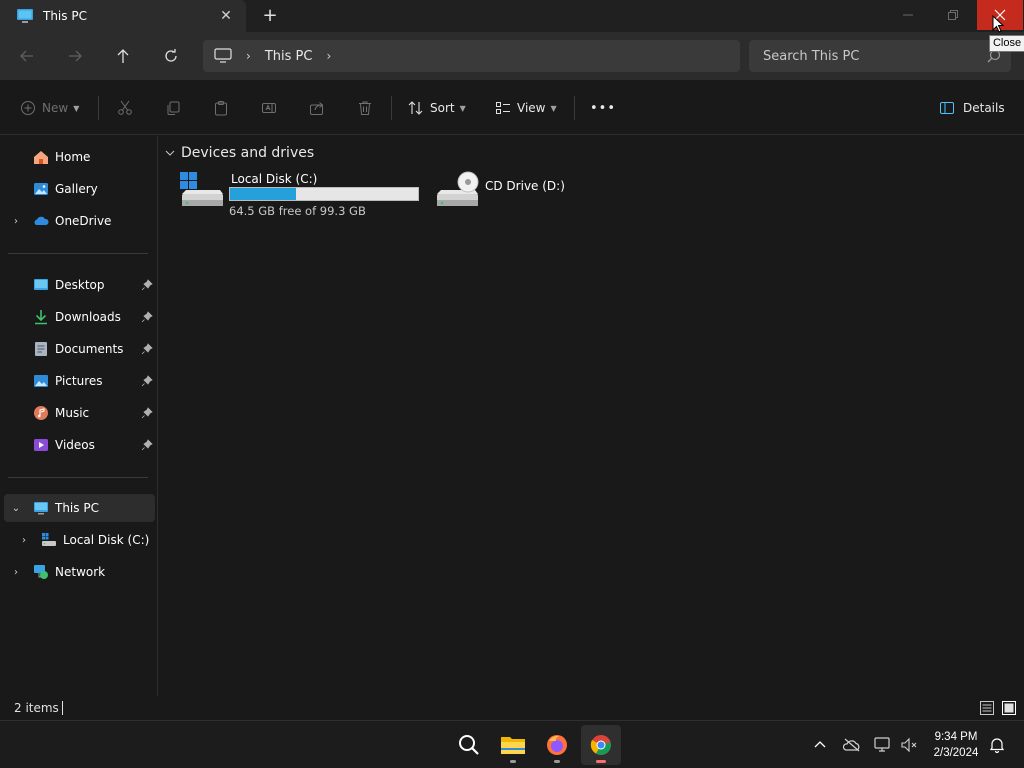 This screenshot has height=768, width=1024. Describe the element at coordinates (41, 381) in the screenshot. I see `pictures-icon` at that location.